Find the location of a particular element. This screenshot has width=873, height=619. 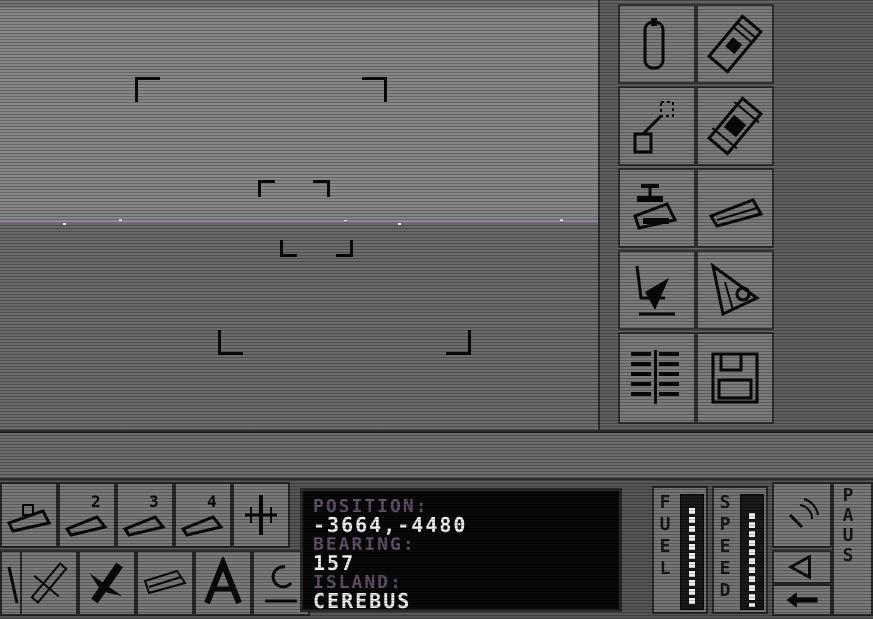

target-bracket-outer-tl is located at coordinates (147, 89).